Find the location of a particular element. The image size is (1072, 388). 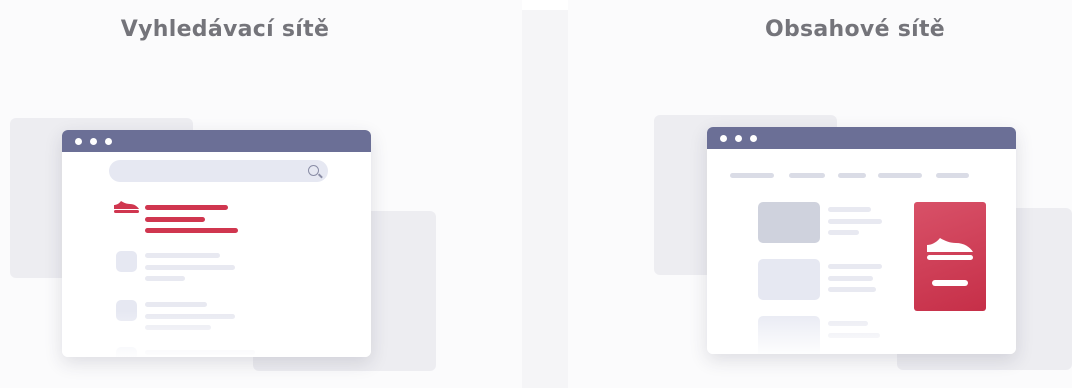

ad-cta-bar is located at coordinates (950, 283).